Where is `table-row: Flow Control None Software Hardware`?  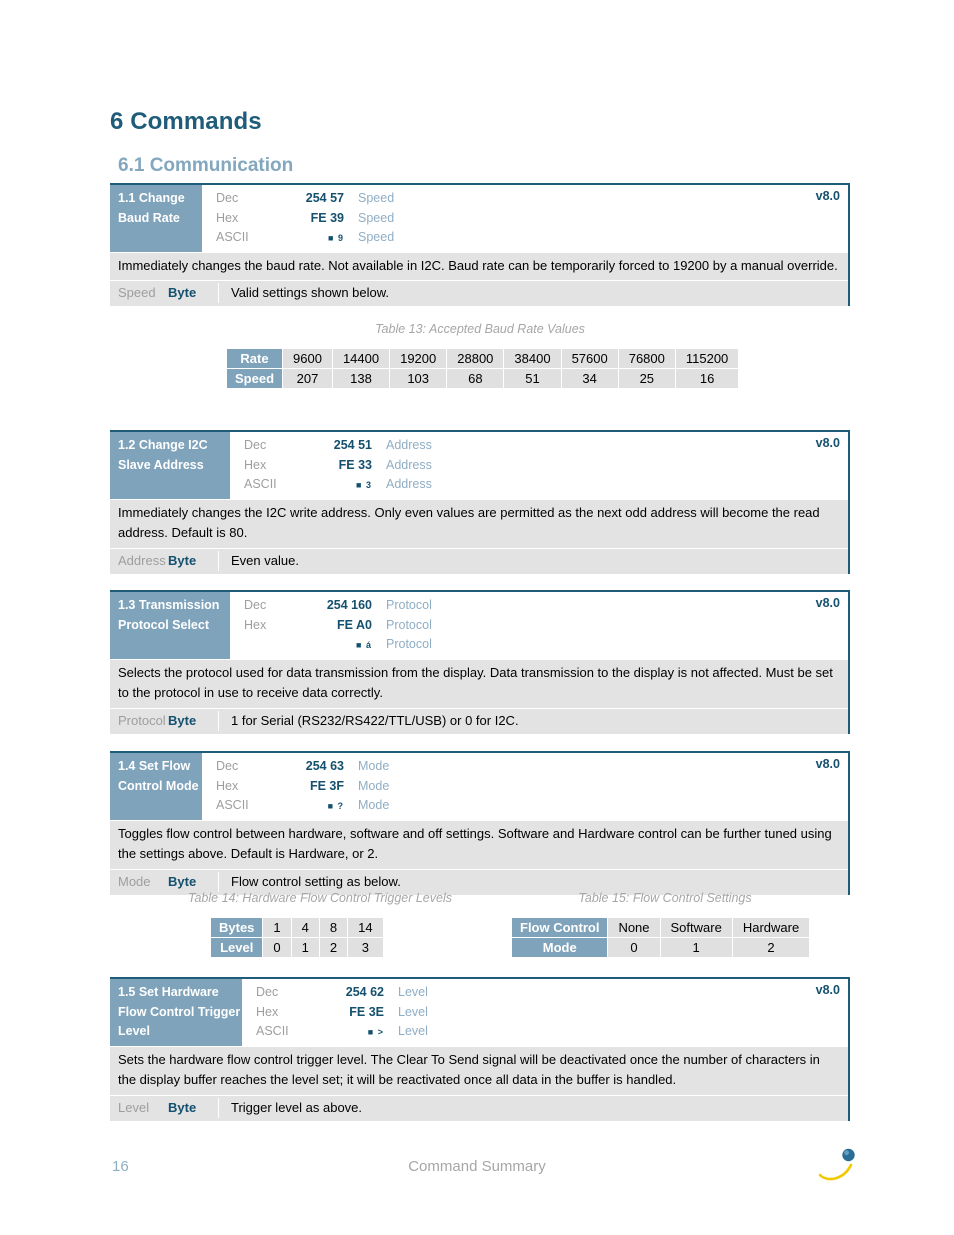 table-row: Flow Control None Software Hardware is located at coordinates (661, 927).